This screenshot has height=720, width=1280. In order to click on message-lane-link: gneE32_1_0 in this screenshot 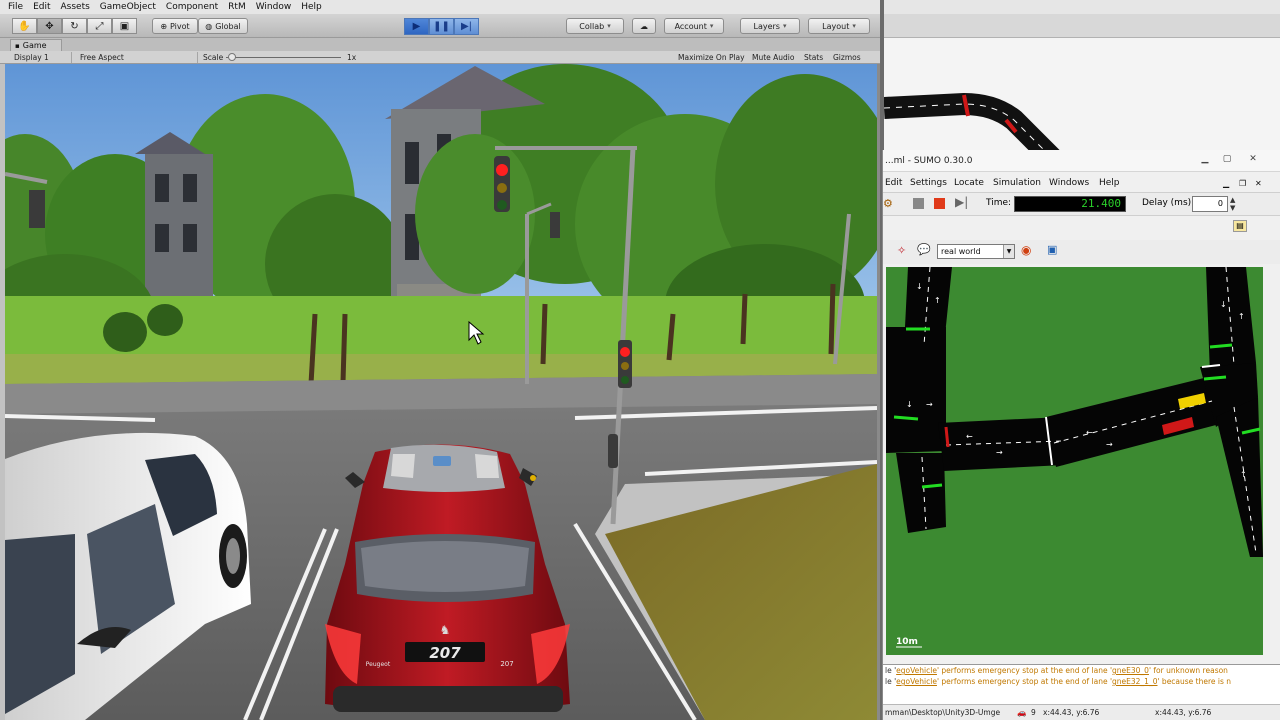, I will do `click(1134, 681)`.